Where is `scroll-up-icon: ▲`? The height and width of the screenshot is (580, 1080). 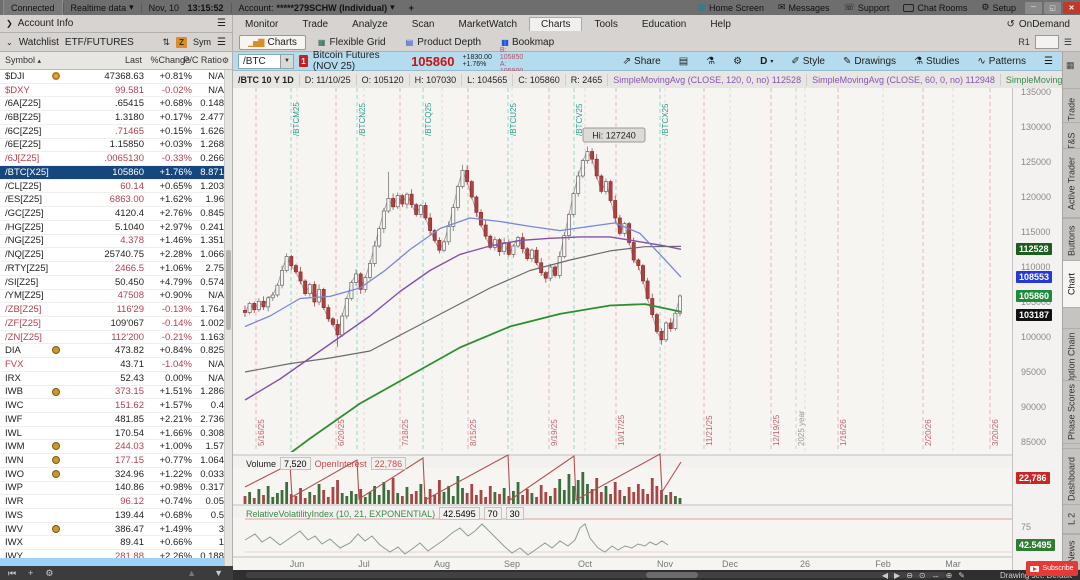
scroll-up-icon: ▲ is located at coordinates (191, 573).